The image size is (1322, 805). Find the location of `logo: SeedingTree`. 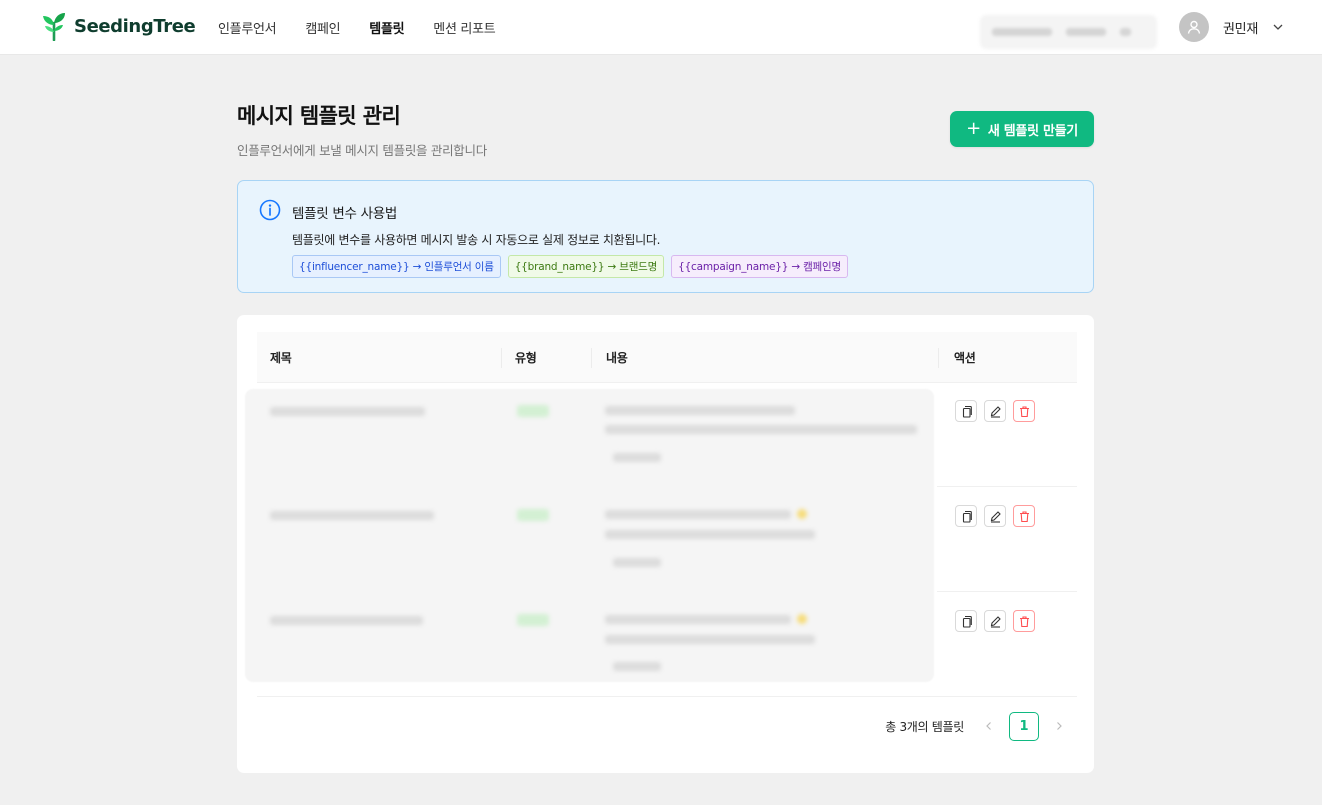

logo: SeedingTree is located at coordinates (118, 26).